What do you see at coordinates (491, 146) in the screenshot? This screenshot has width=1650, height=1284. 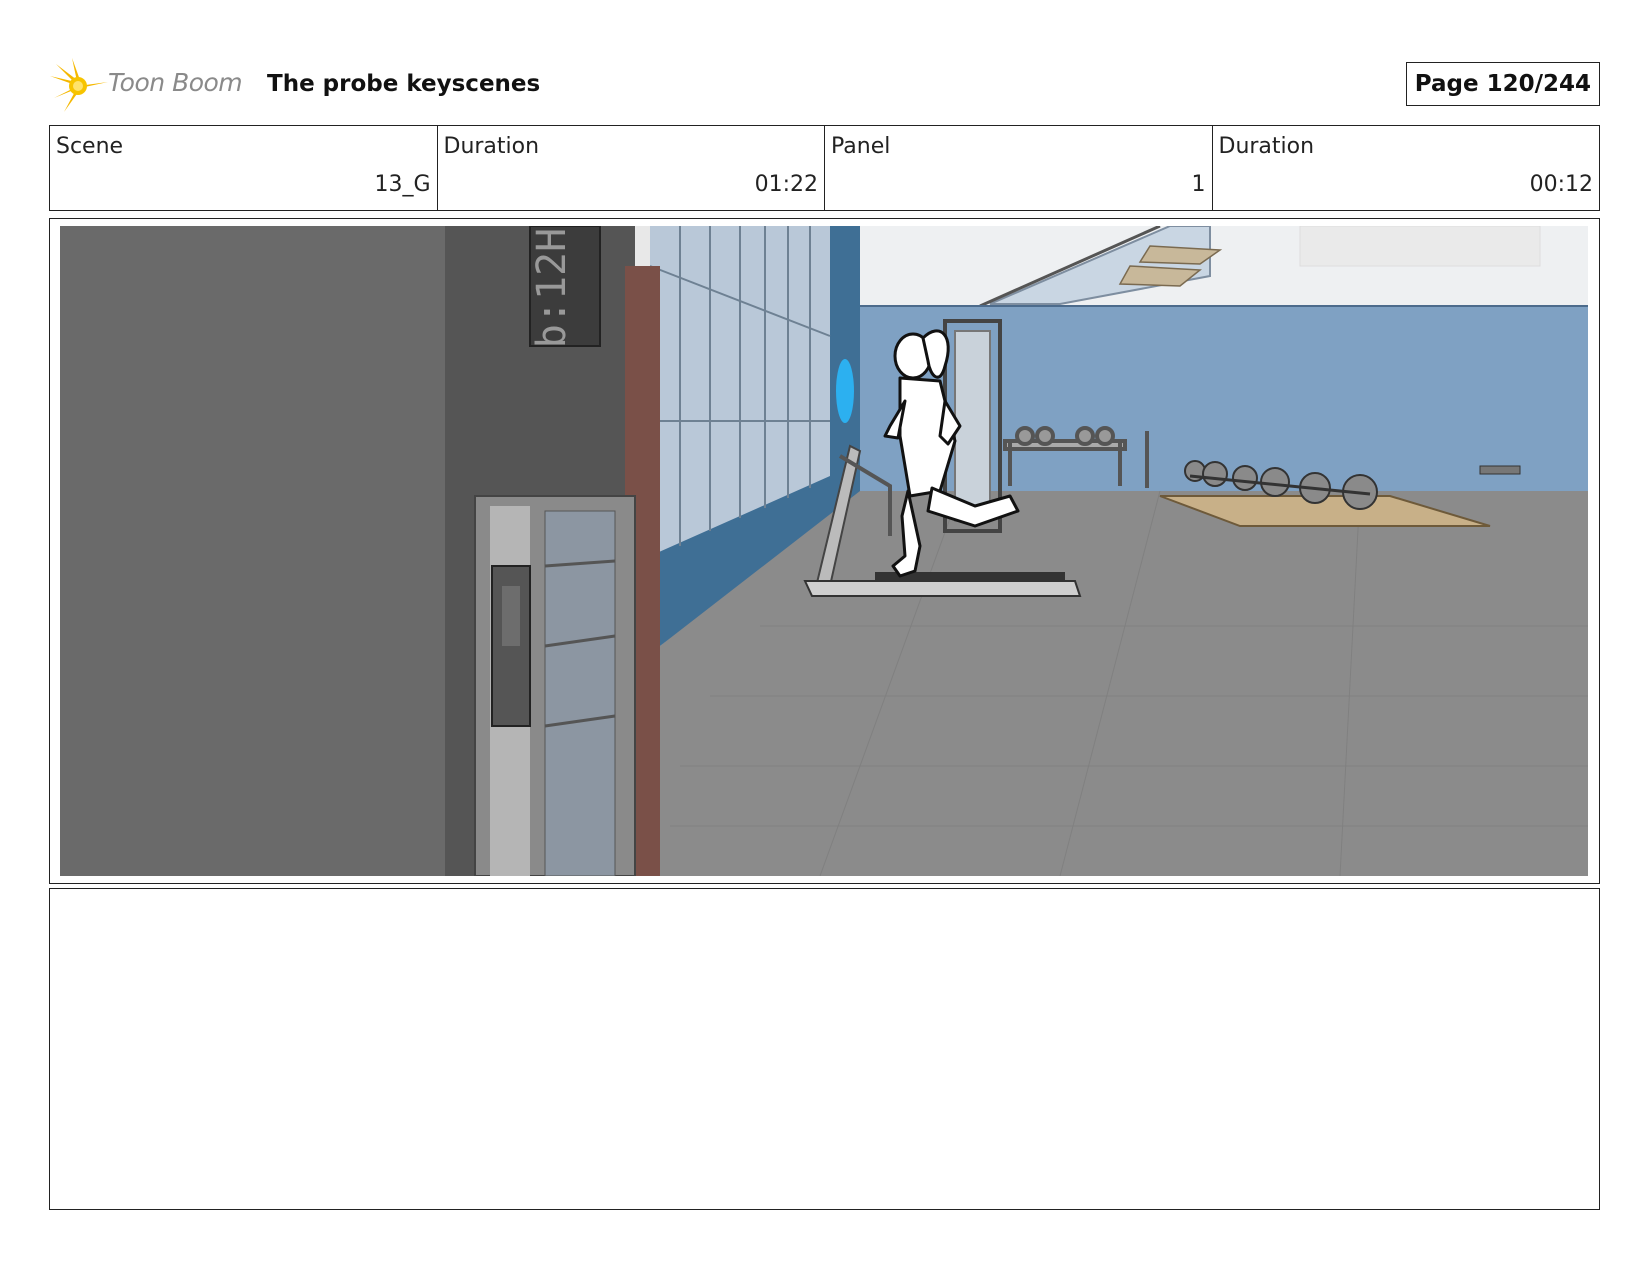 I see `scene-duration-label: Duration` at bounding box center [491, 146].